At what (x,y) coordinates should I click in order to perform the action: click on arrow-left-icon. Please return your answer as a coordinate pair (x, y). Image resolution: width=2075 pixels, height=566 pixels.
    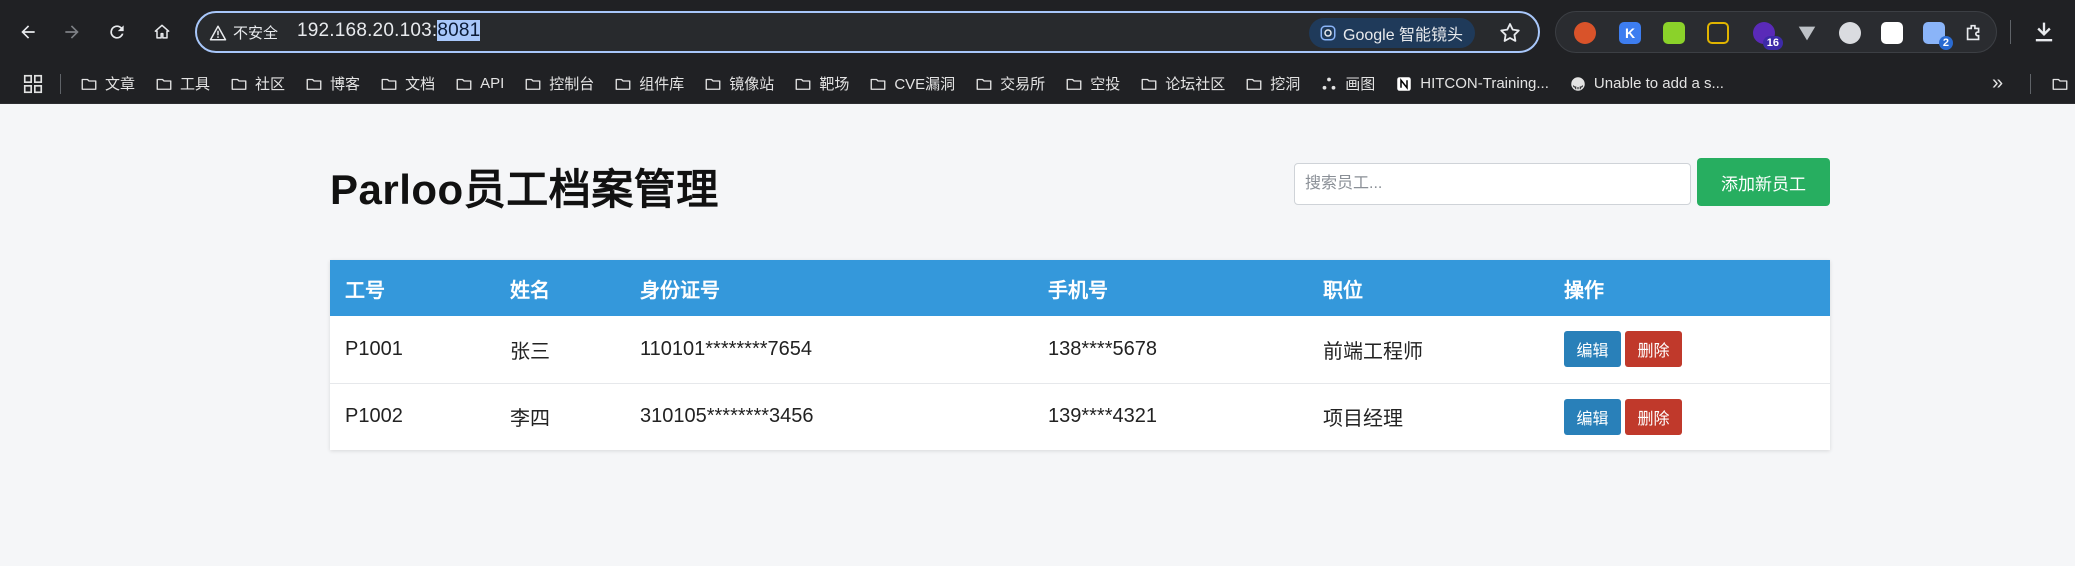
    Looking at the image, I should click on (28, 32).